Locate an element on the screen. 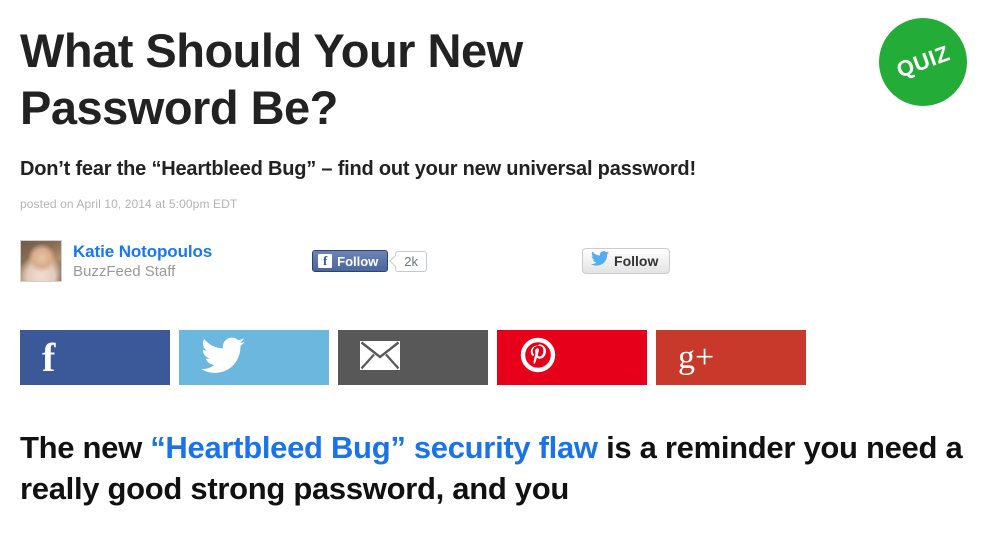  page-title: What Should Your New Password Be? is located at coordinates (271, 79).